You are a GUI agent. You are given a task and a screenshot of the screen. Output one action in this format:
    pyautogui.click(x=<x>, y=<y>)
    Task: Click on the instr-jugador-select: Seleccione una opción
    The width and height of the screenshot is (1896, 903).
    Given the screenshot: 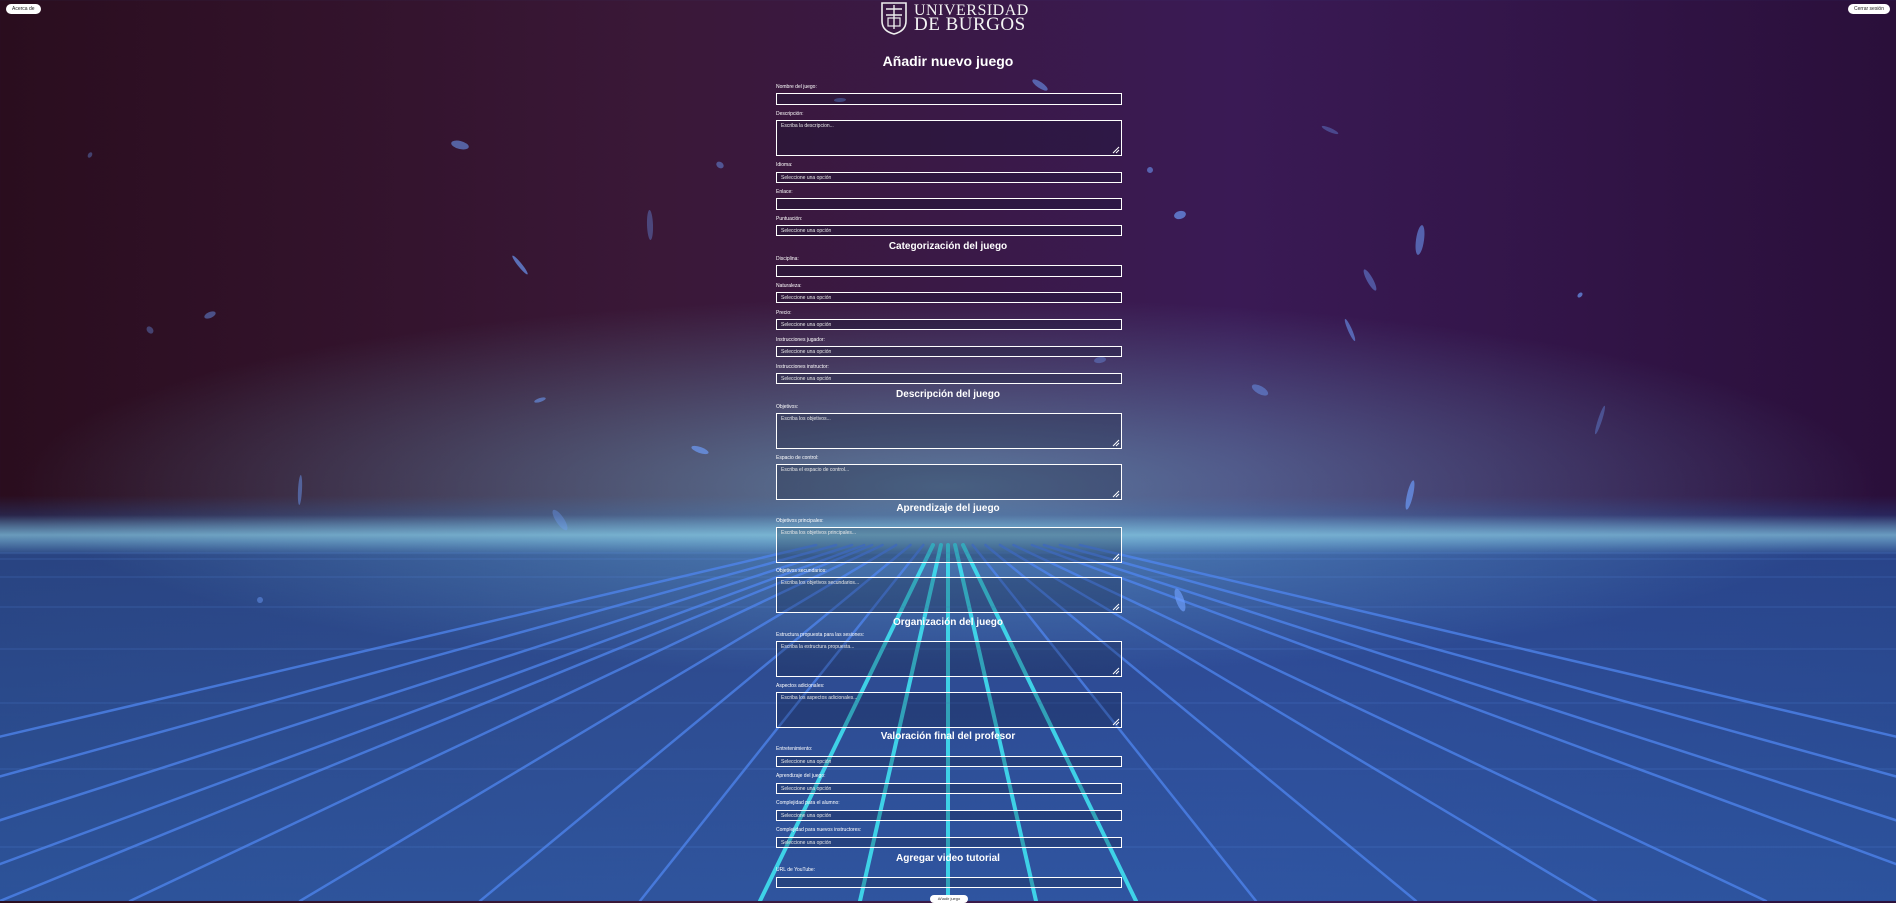 What is the action you would take?
    pyautogui.click(x=949, y=351)
    